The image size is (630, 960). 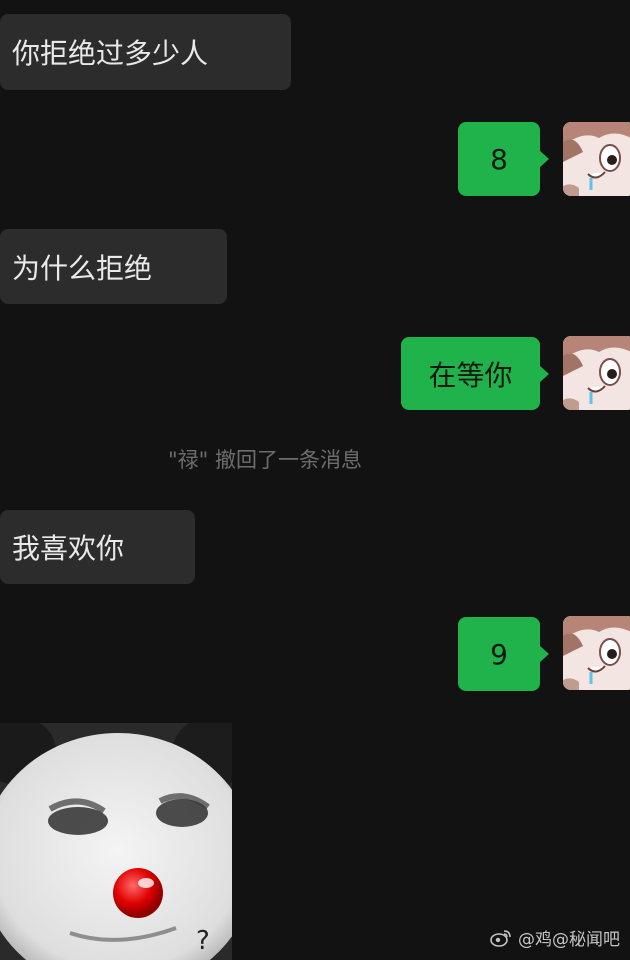 I want to click on message-text: 9, so click(x=499, y=654).